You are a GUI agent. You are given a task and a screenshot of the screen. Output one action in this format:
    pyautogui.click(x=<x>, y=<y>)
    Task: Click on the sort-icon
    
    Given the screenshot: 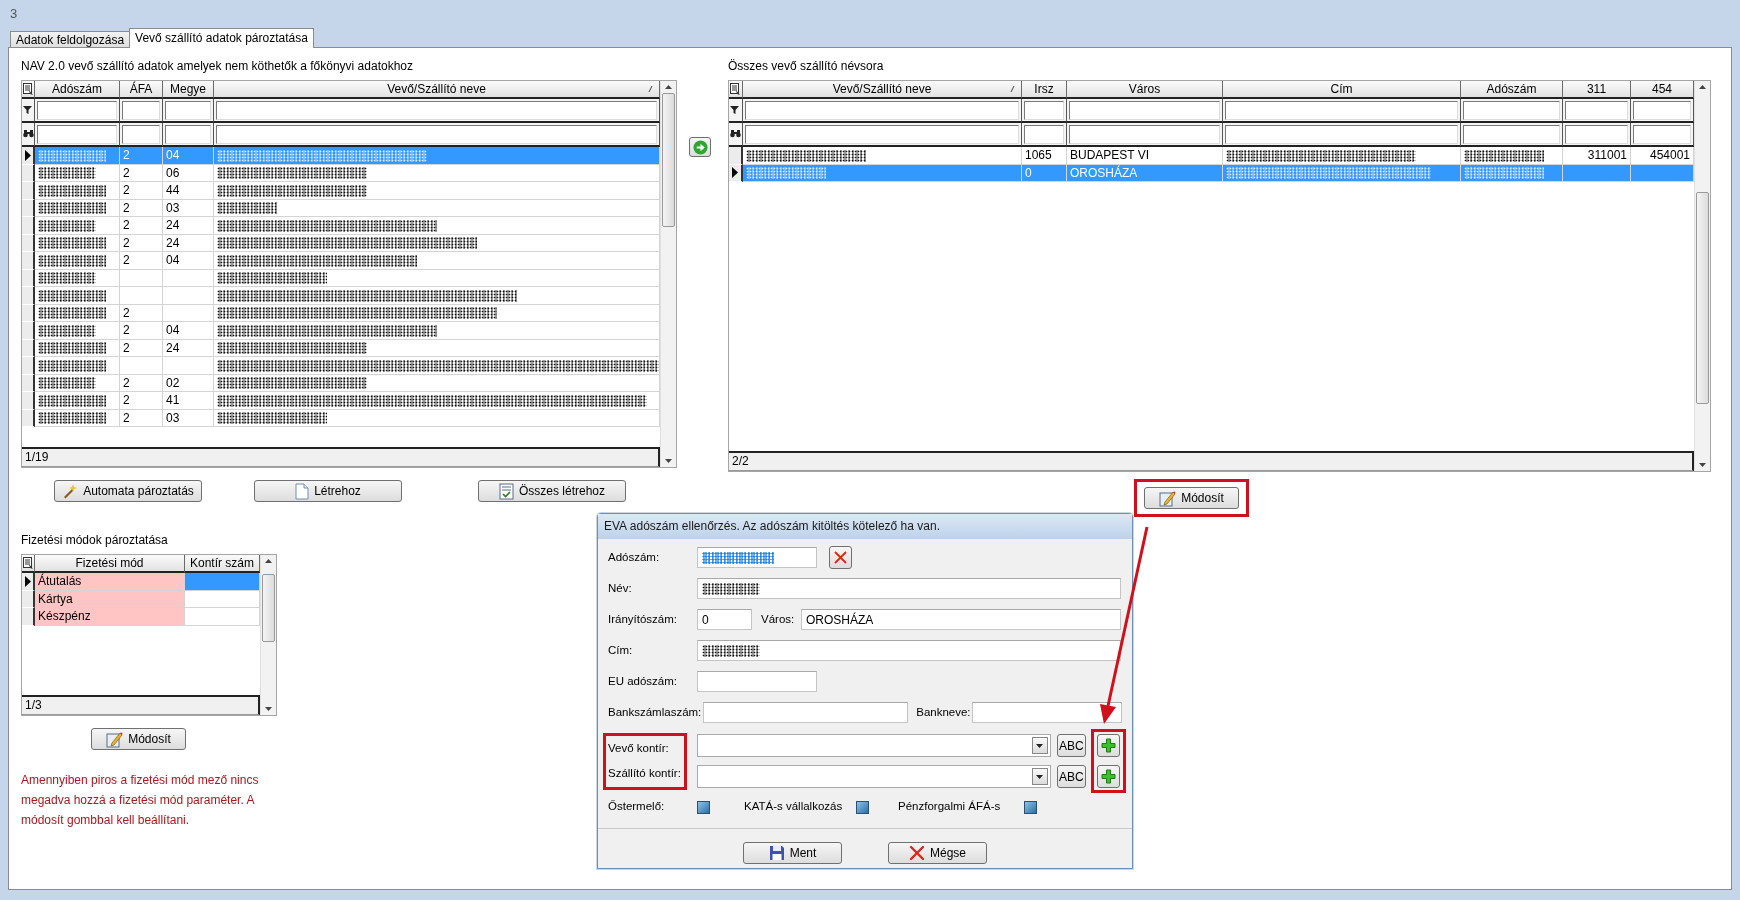 What is the action you would take?
    pyautogui.click(x=1012, y=89)
    